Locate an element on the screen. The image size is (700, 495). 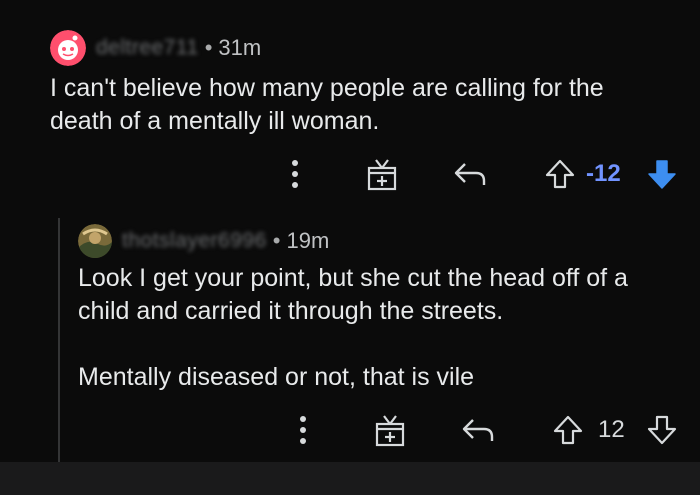
user-photo-avatar-icon is located at coordinates (95, 241).